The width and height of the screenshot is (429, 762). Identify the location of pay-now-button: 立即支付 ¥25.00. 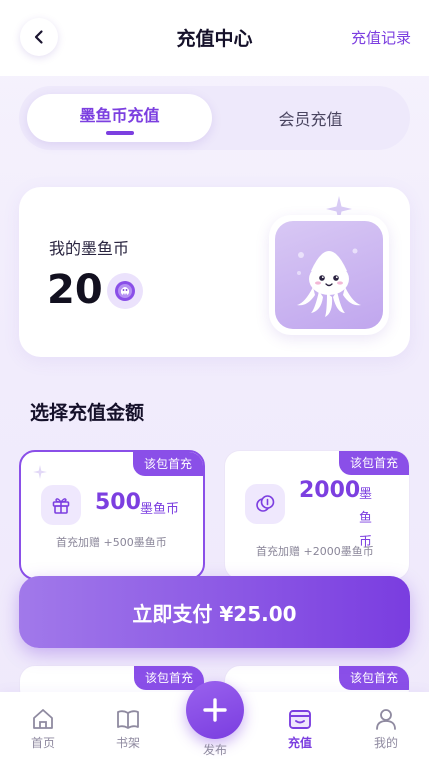
(214, 612).